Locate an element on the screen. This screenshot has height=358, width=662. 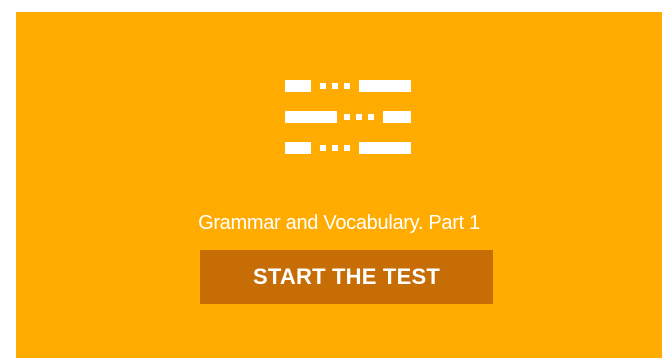
list-icon is located at coordinates (348, 117).